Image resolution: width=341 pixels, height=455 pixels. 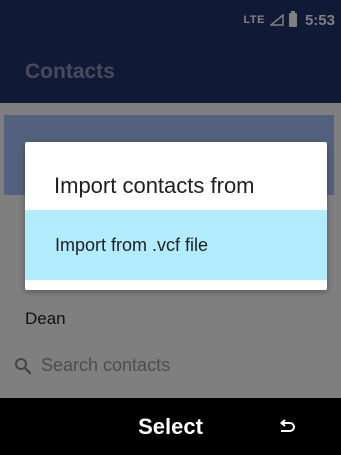 What do you see at coordinates (132, 244) in the screenshot?
I see `option-label: Import from .vcf file` at bounding box center [132, 244].